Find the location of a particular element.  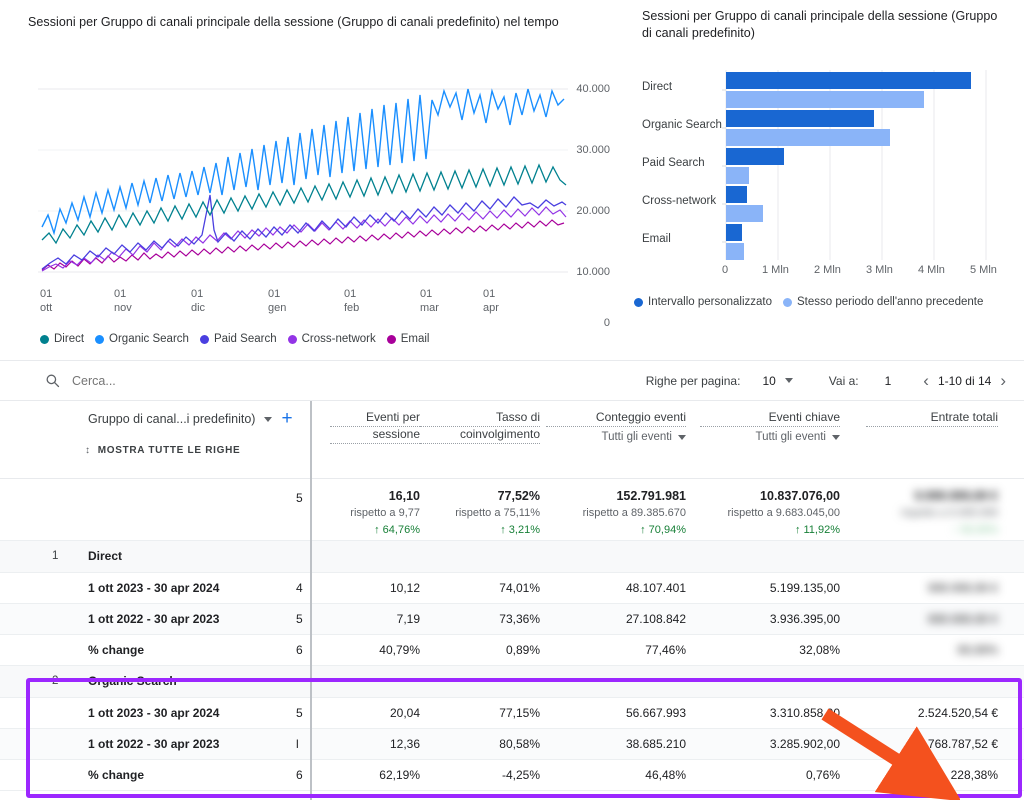

search-box is located at coordinates (186, 380).